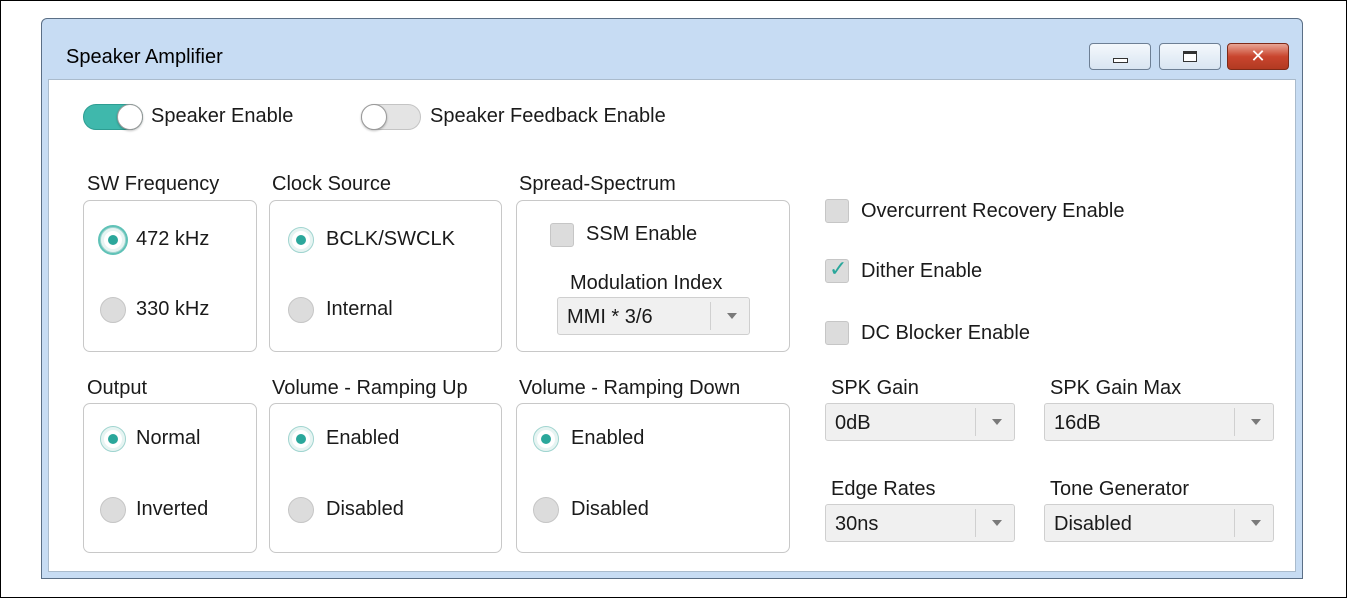  What do you see at coordinates (1120, 56) in the screenshot?
I see `minimize-button` at bounding box center [1120, 56].